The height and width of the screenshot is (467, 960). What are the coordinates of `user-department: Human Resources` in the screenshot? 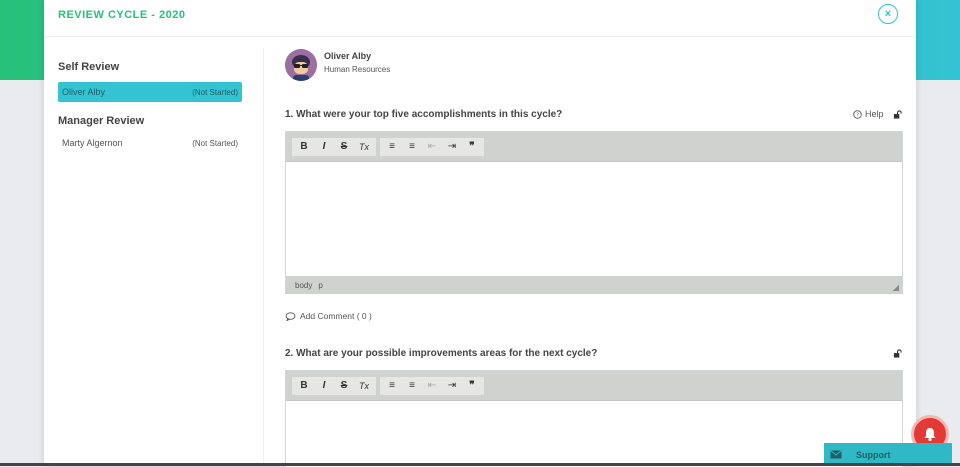 It's located at (357, 69).